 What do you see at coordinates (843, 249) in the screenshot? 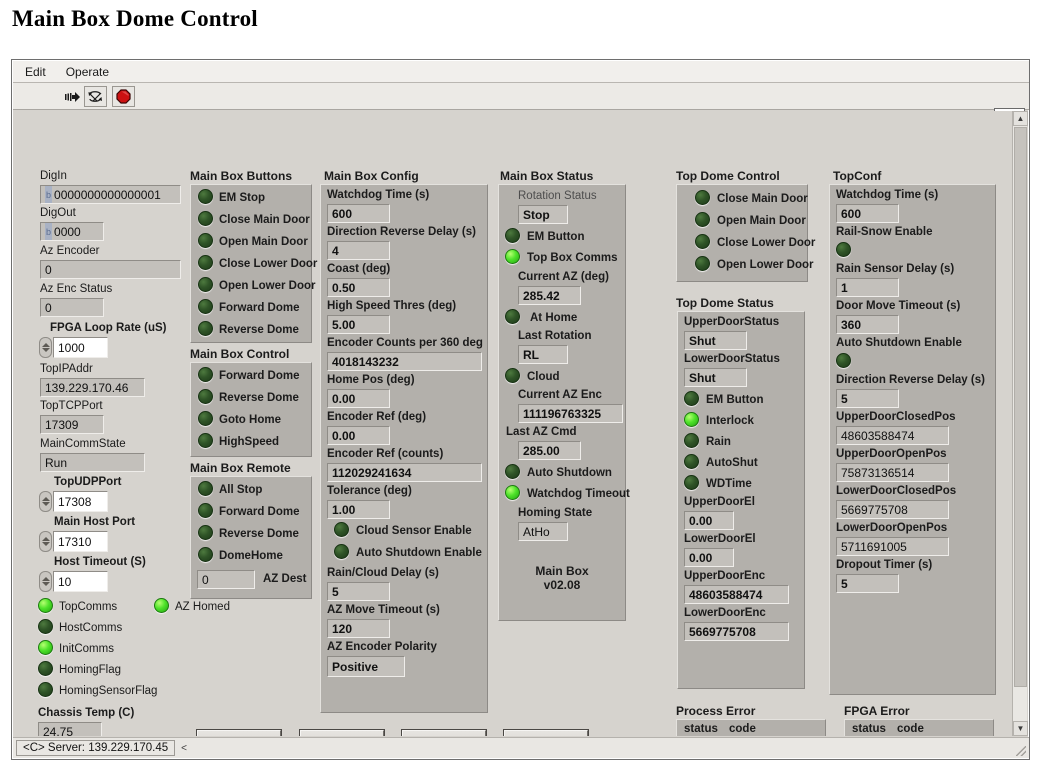
I see `tc-led-rail-snow-enable` at bounding box center [843, 249].